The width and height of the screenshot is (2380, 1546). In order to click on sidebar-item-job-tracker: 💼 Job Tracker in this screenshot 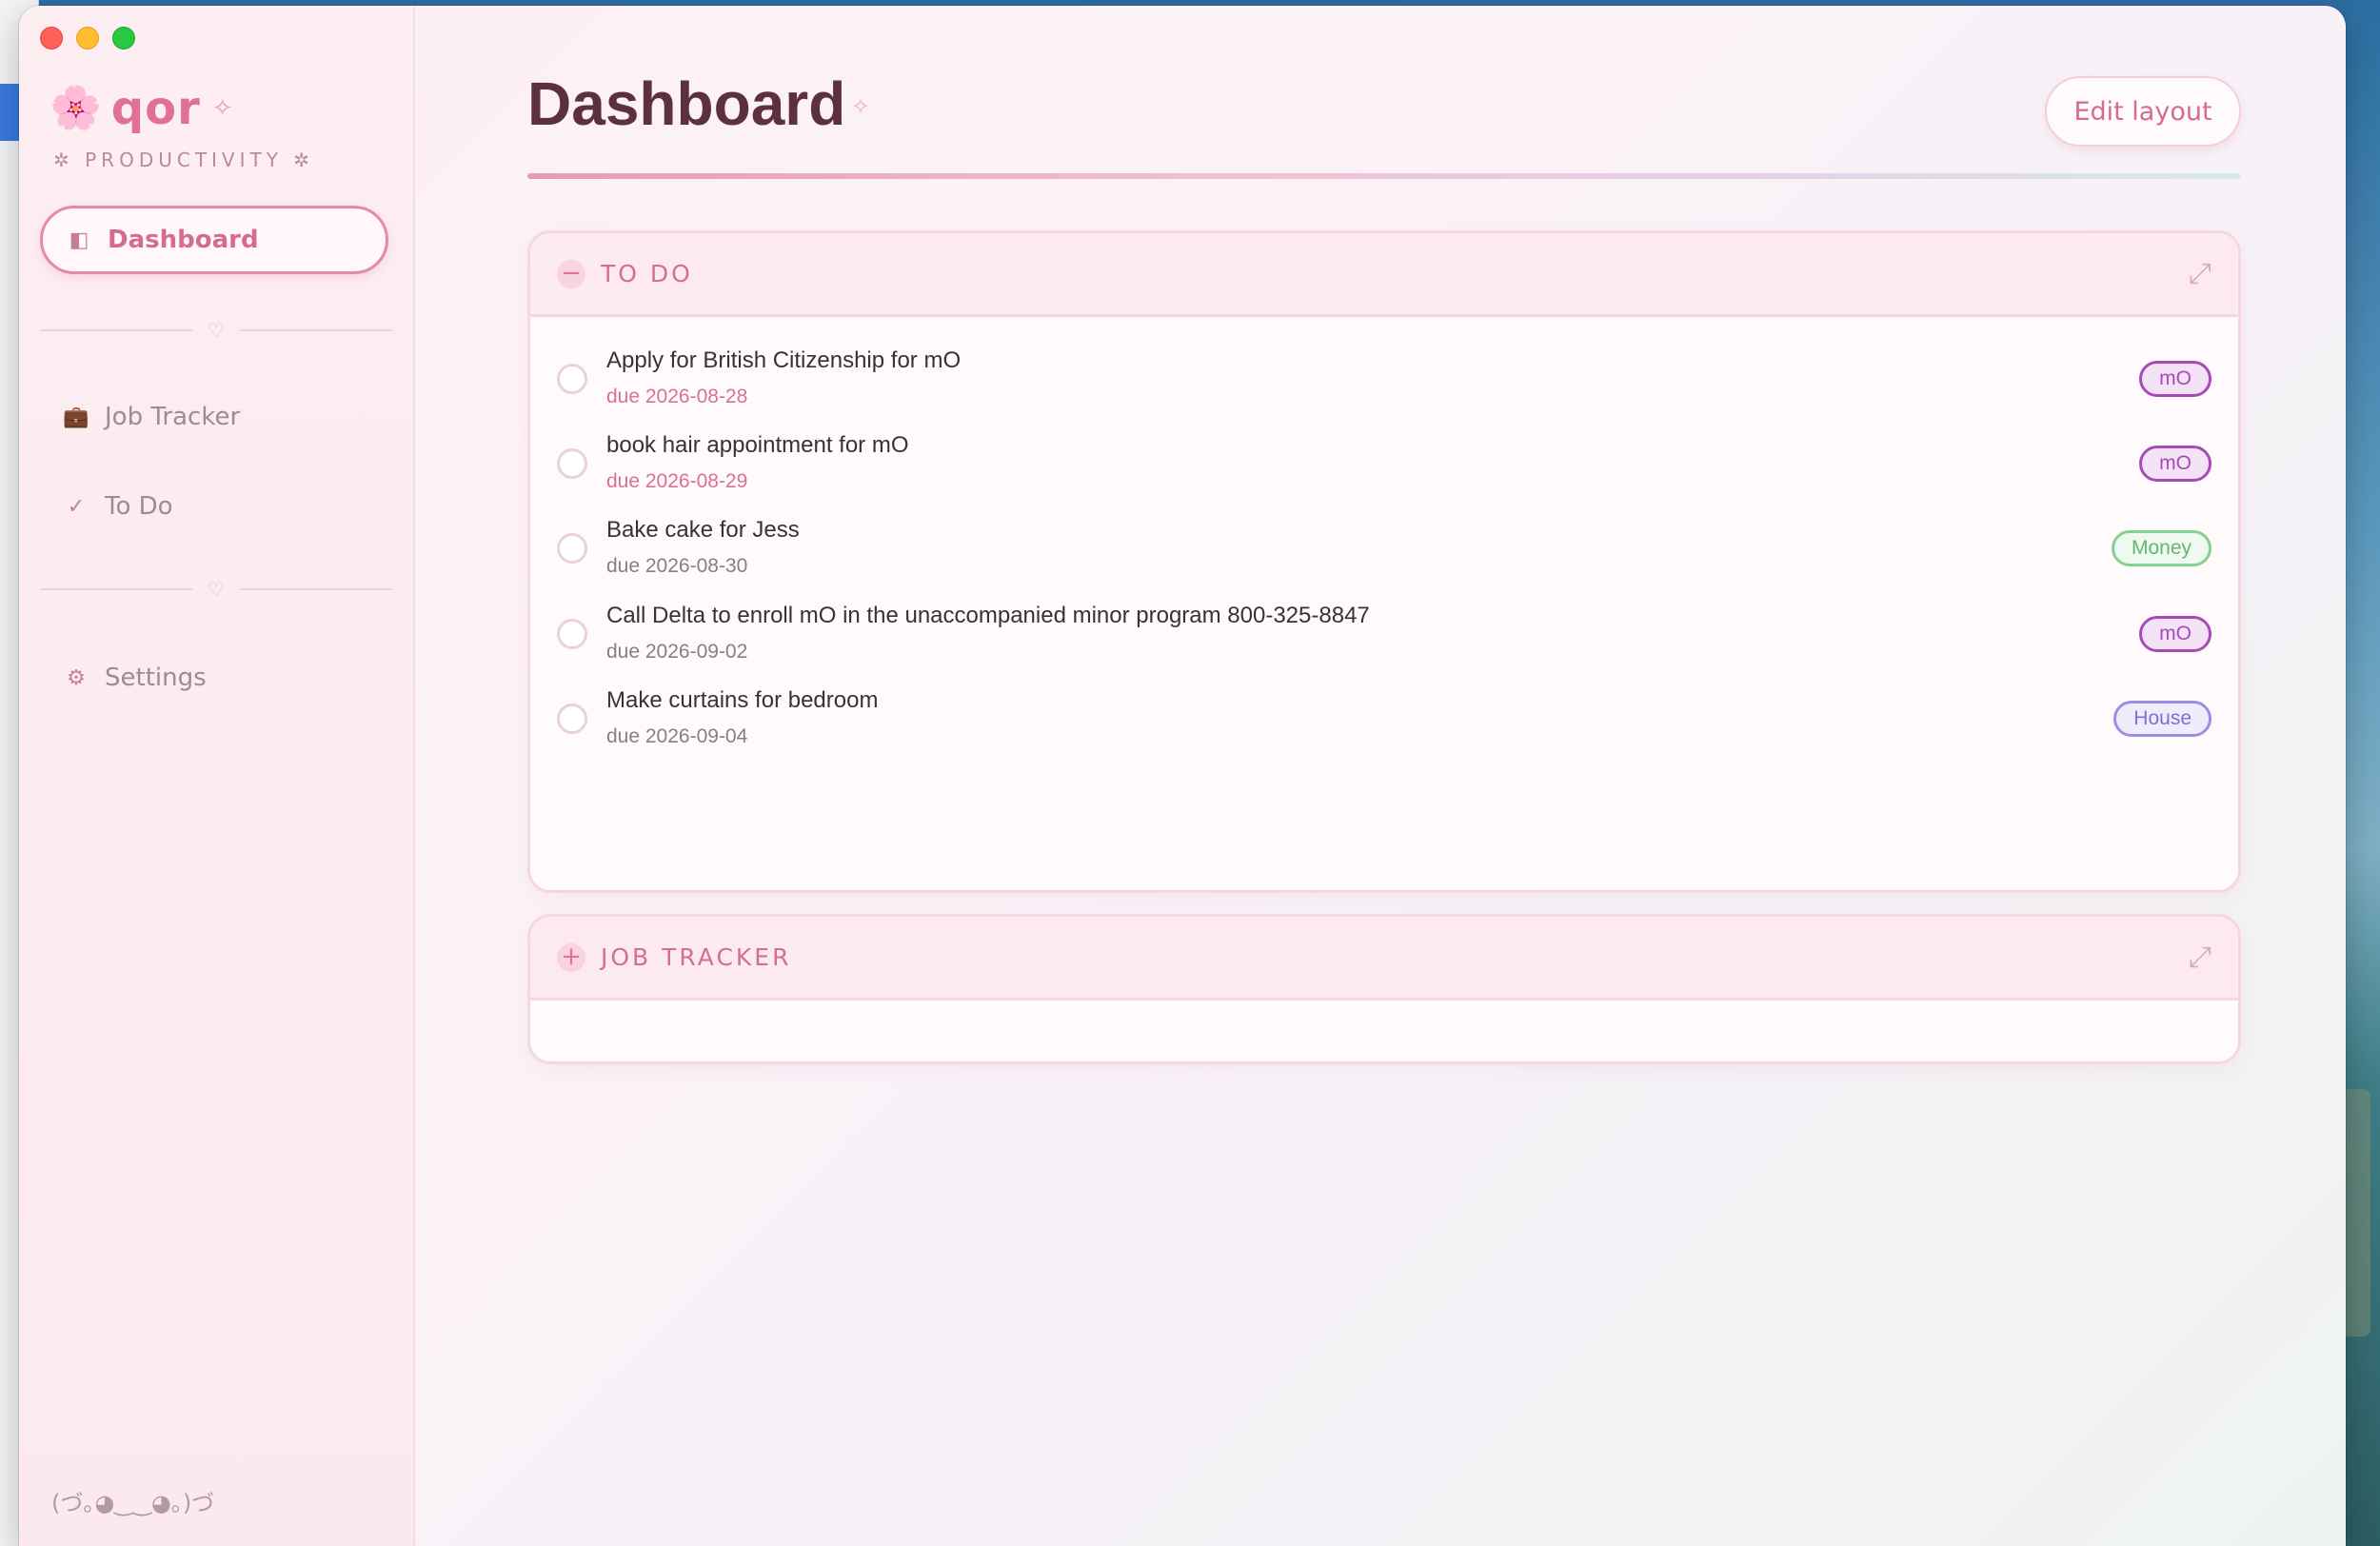, I will do `click(214, 417)`.